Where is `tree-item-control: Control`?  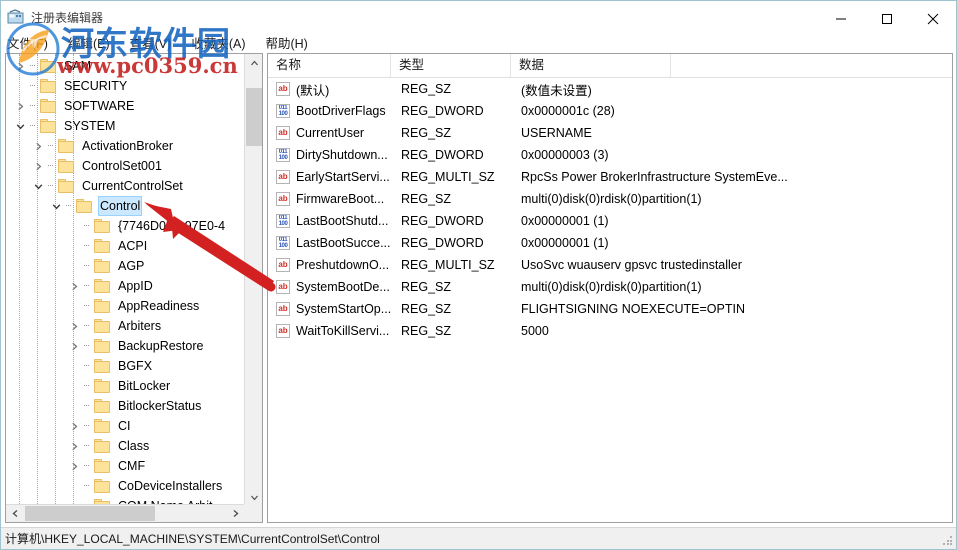 tree-item-control: Control is located at coordinates (125, 206).